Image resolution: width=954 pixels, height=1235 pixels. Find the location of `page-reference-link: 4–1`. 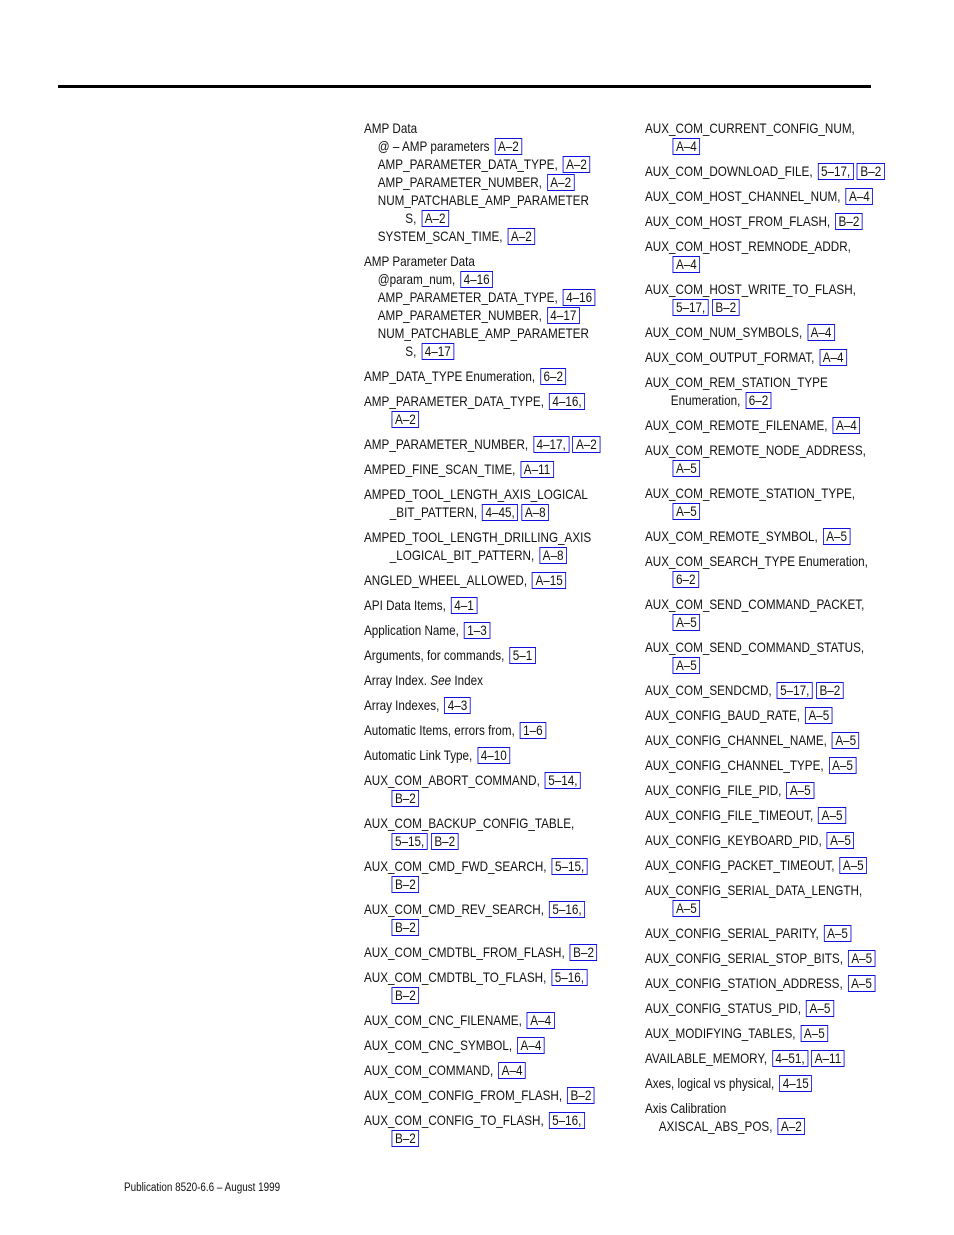

page-reference-link: 4–1 is located at coordinates (464, 605).